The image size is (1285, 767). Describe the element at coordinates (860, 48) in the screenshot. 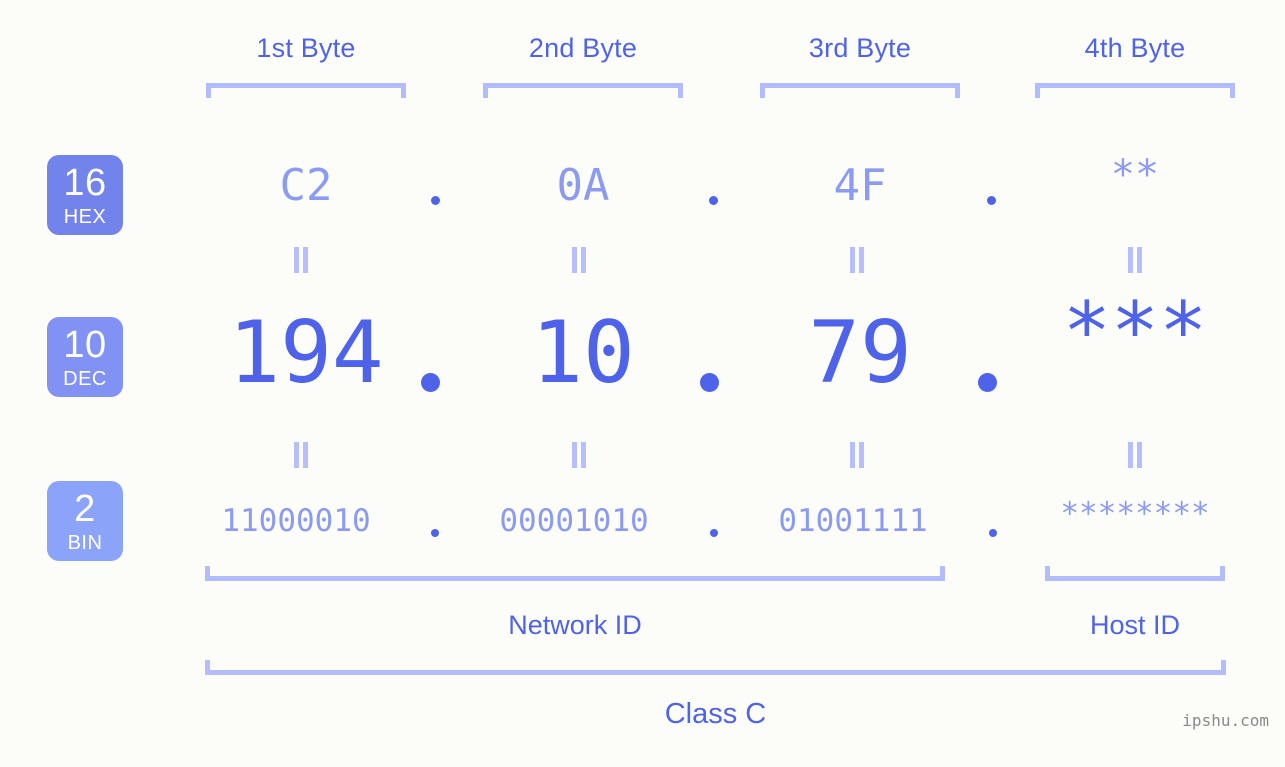

I see `byte-header-3: 3rd Byte` at that location.